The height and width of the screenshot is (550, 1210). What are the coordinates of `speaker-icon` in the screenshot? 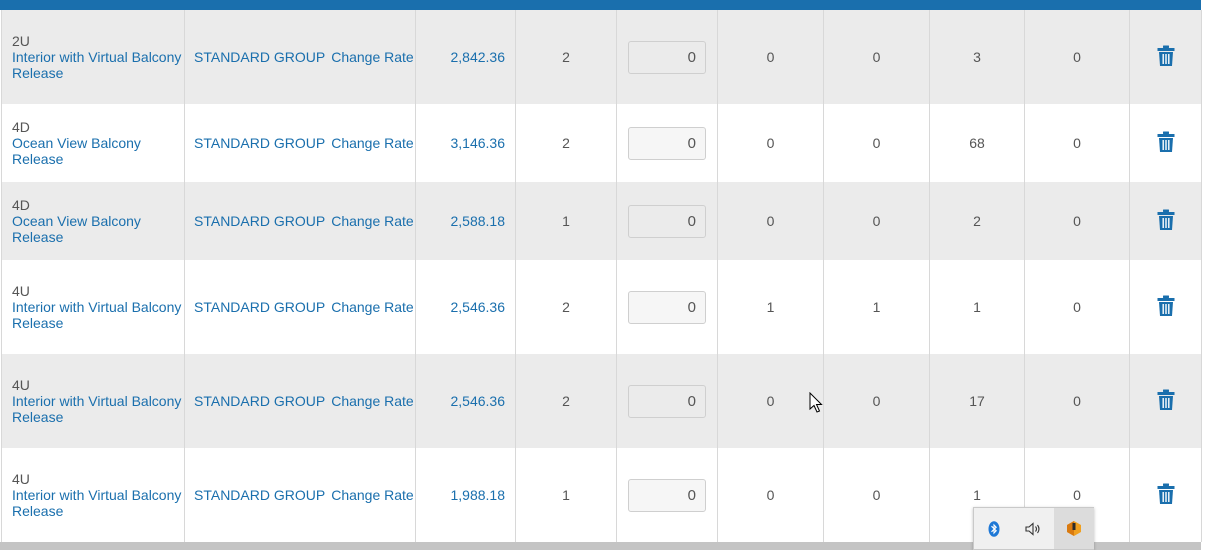 It's located at (1034, 528).